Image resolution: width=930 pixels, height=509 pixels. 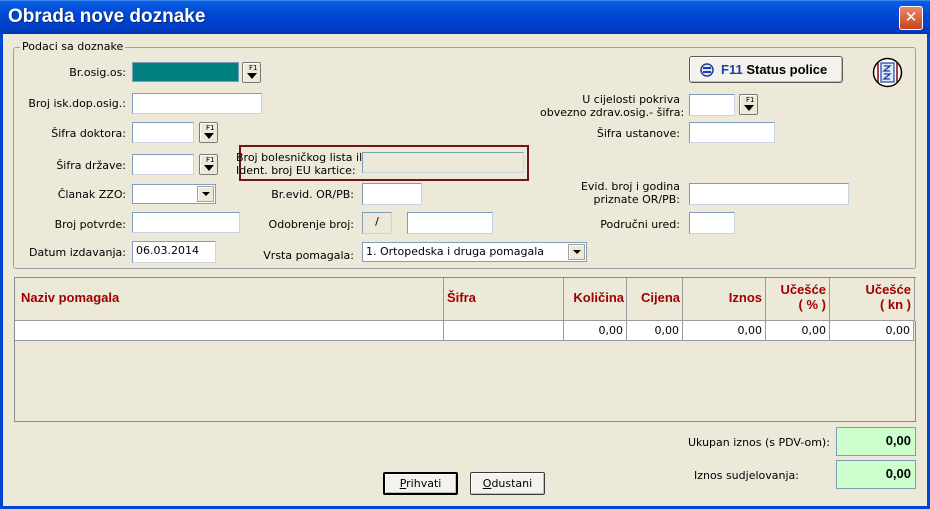 I want to click on close-button: ✕, so click(x=911, y=18).